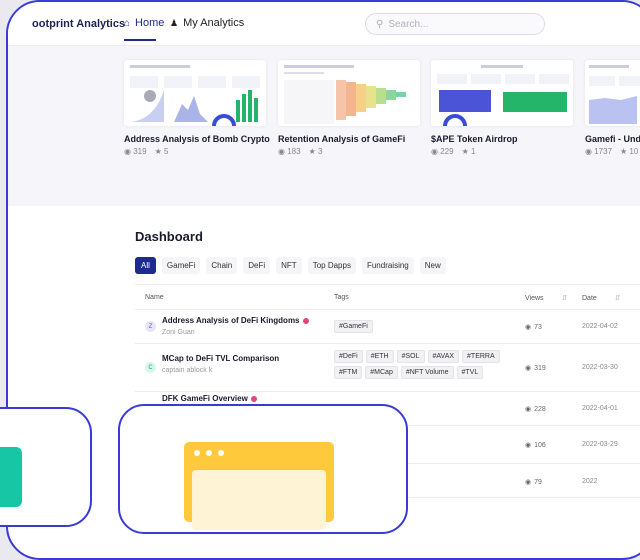  I want to click on row-views: ◉ 73, so click(533, 327).